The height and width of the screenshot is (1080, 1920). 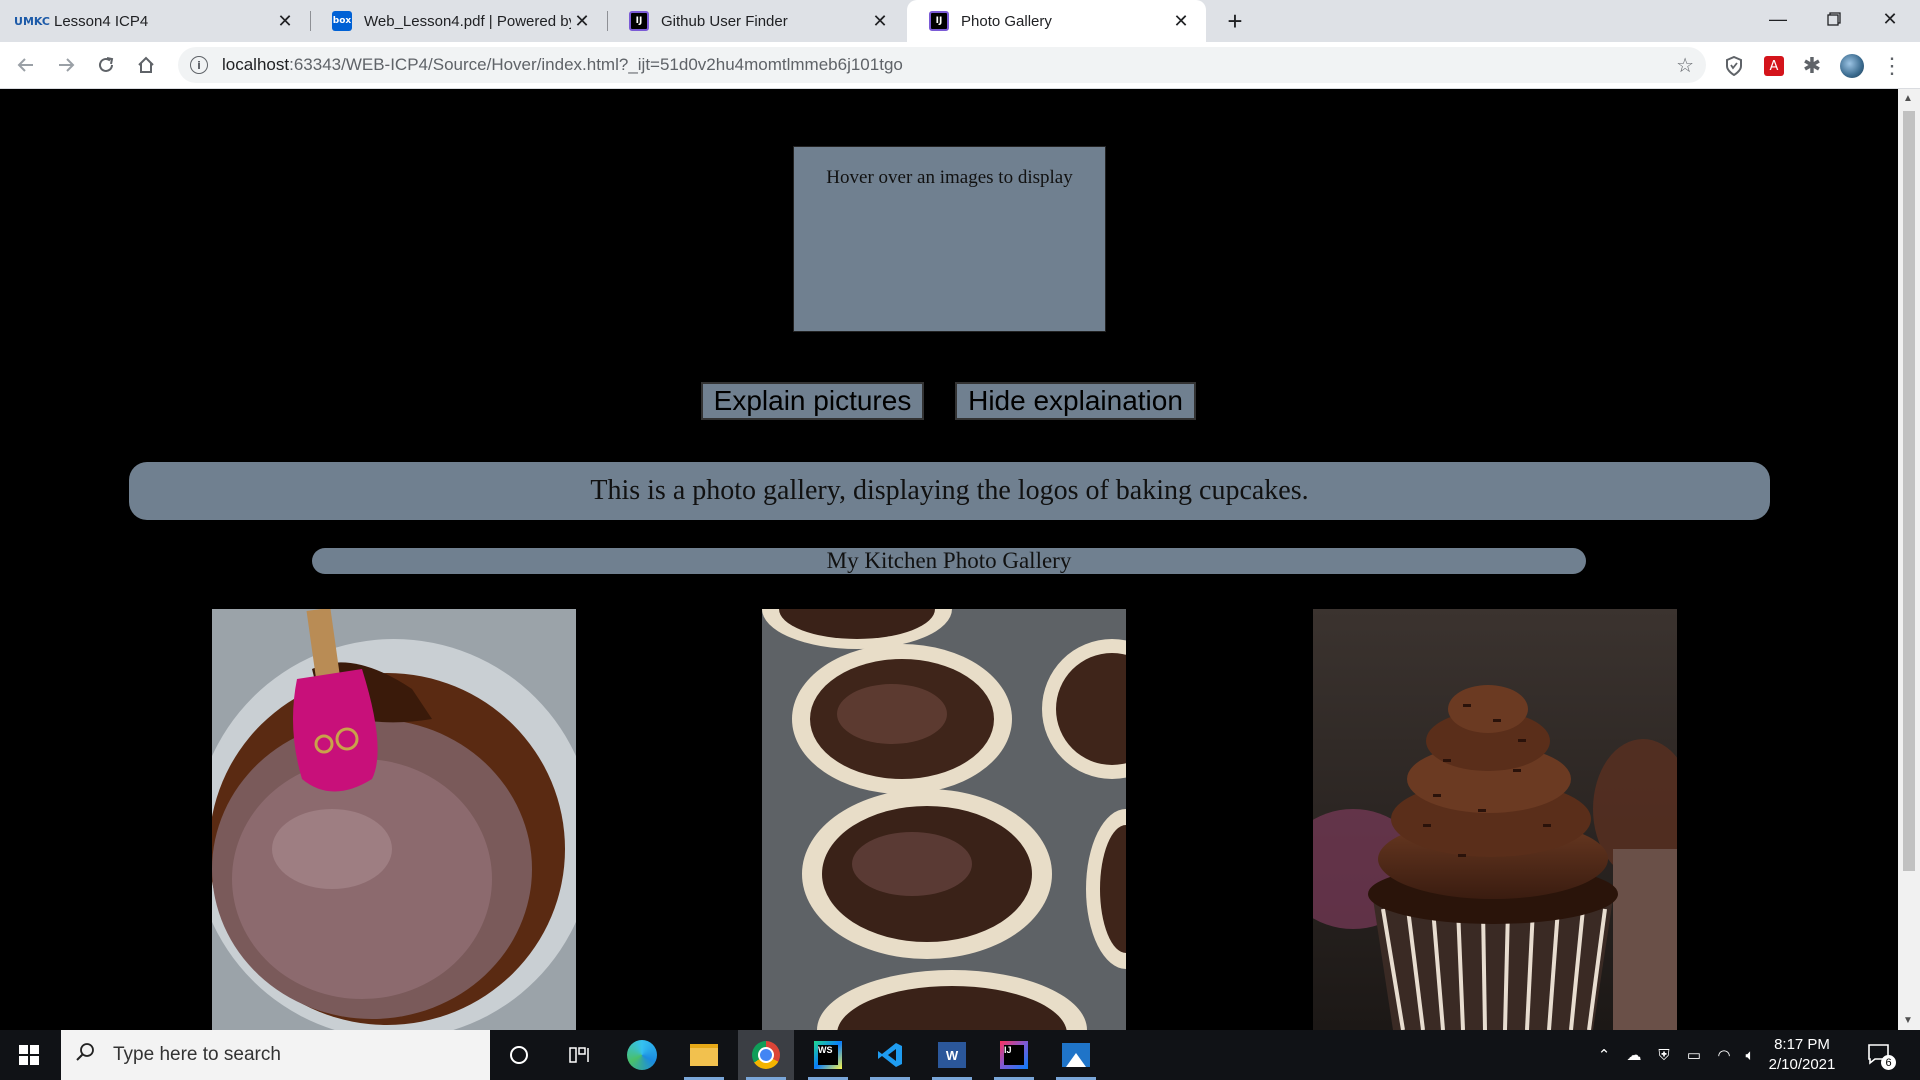 I want to click on cortana-icon, so click(x=519, y=1055).